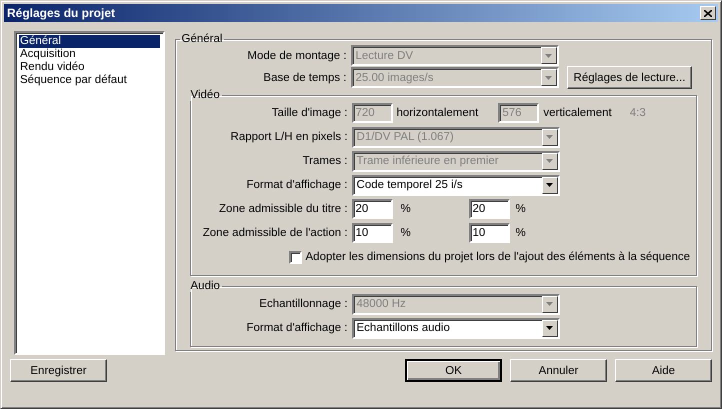  I want to click on window-title: Réglages du projet, so click(61, 13).